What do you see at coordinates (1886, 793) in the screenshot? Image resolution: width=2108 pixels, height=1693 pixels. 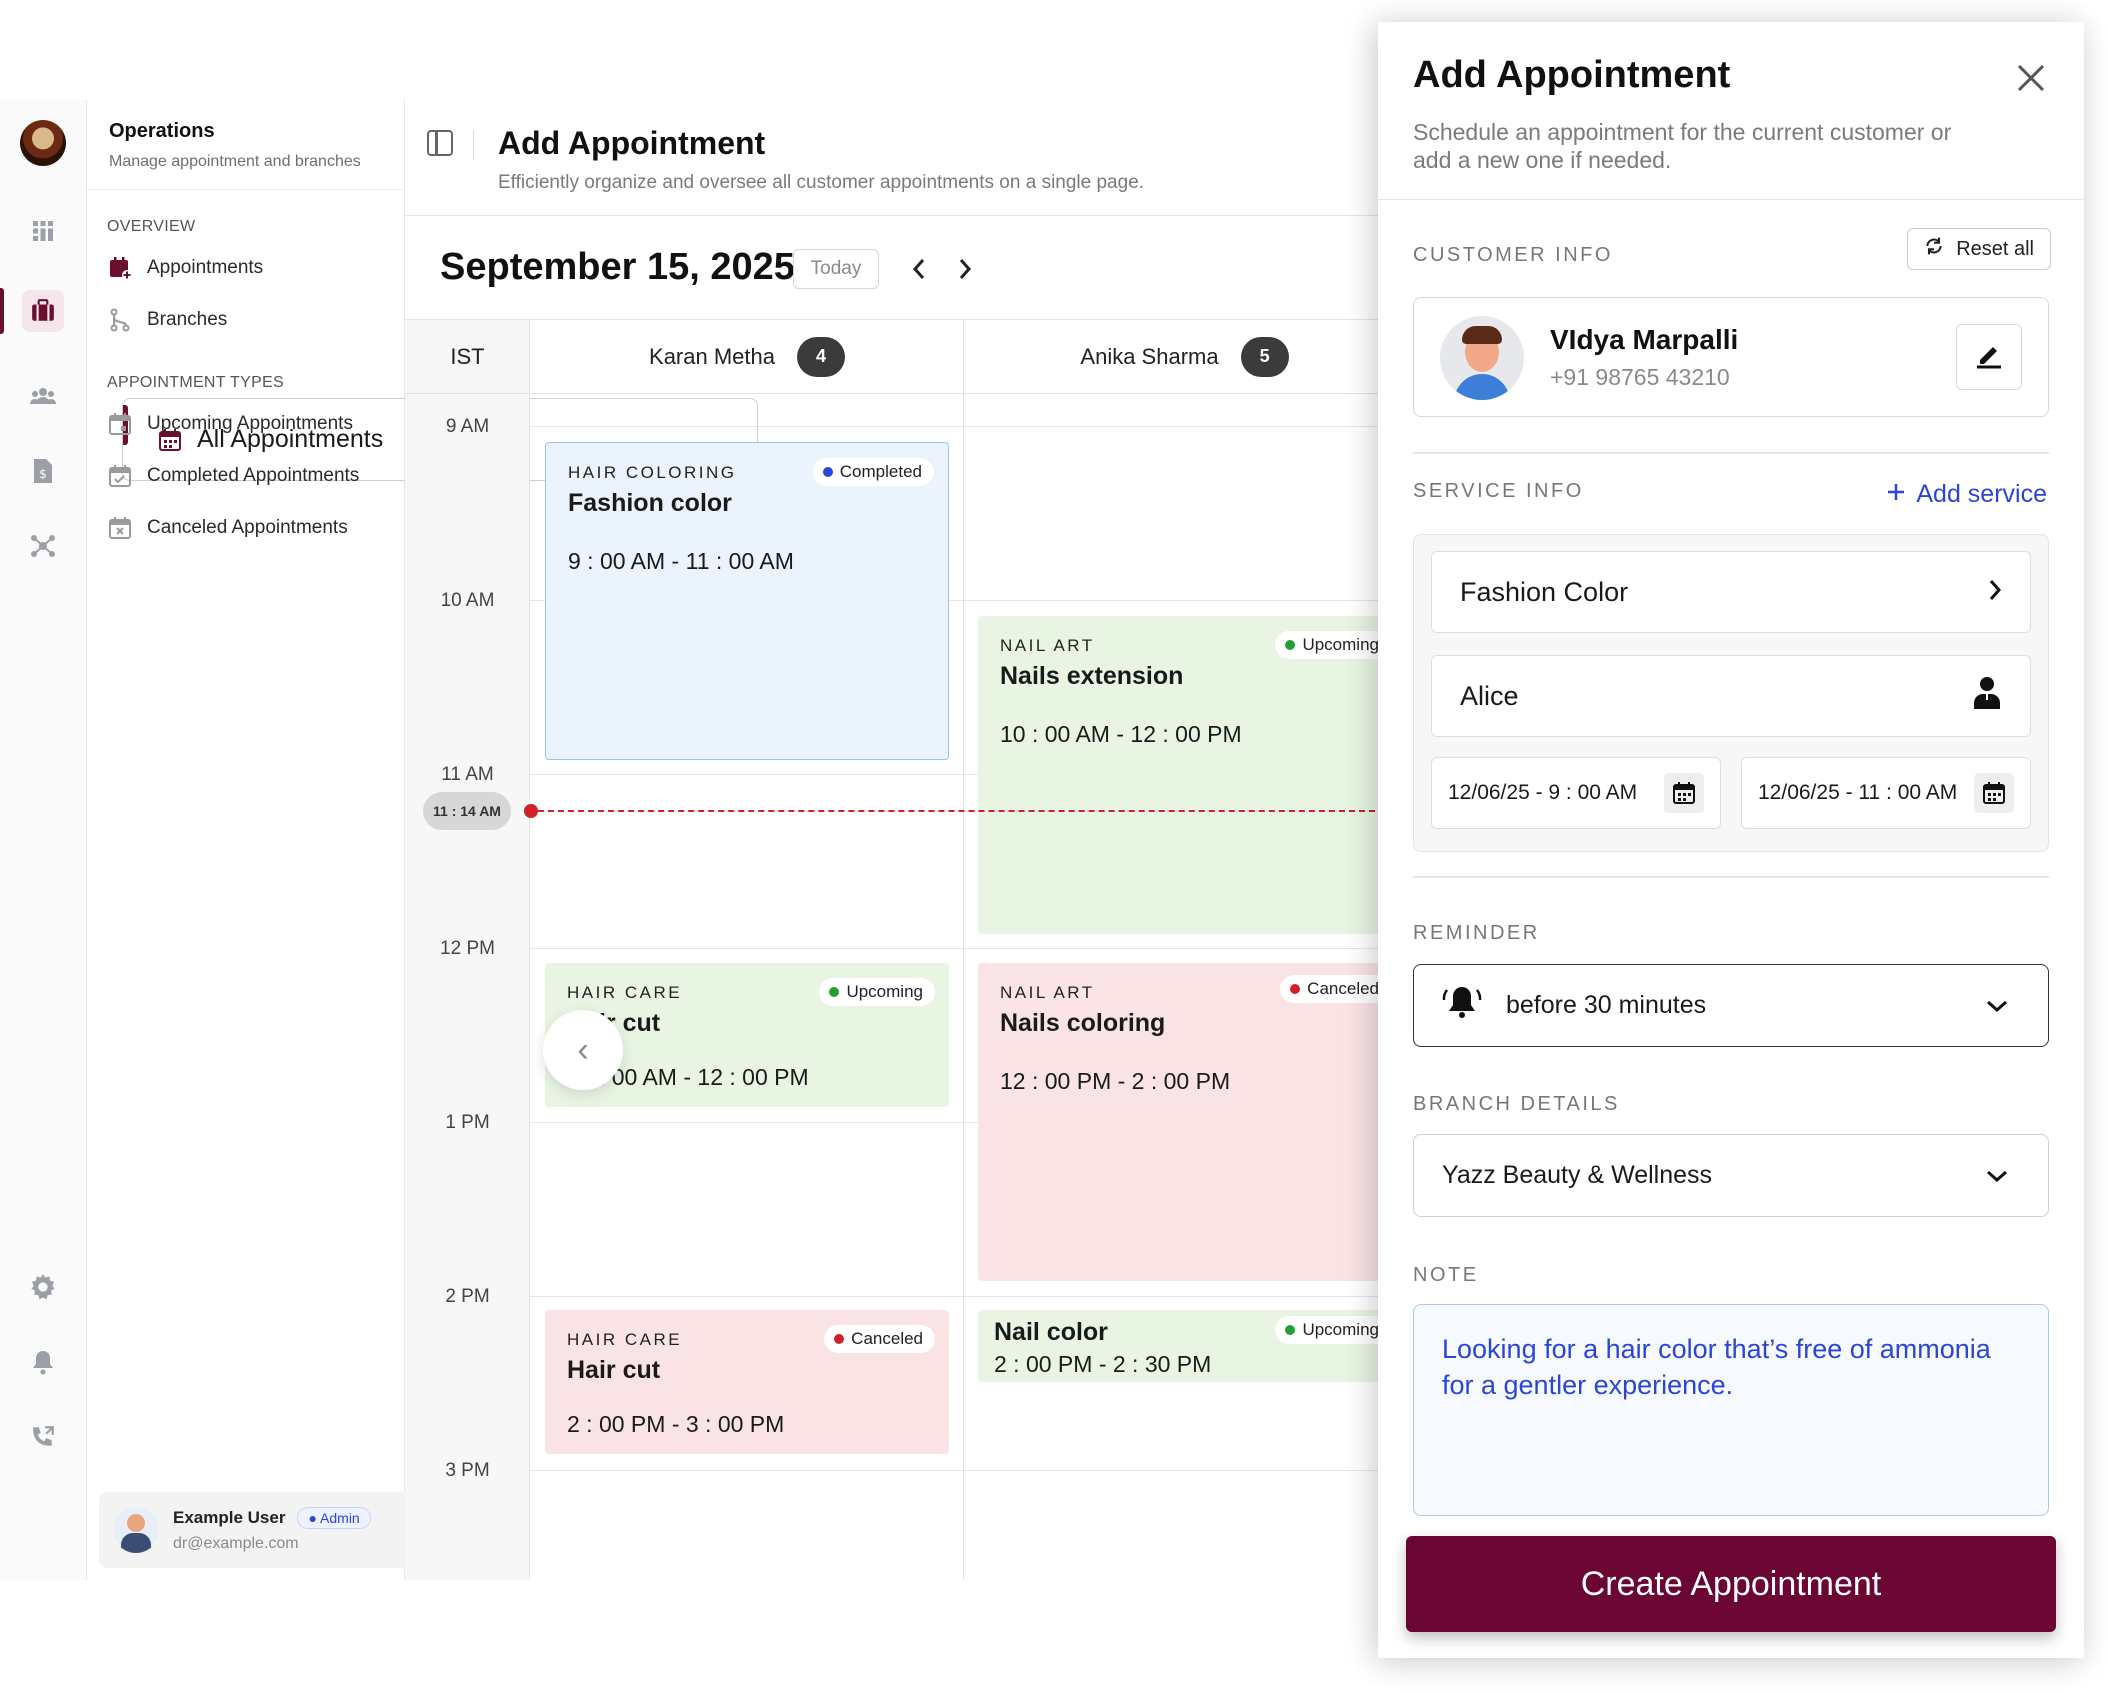 I see `end-datetime-field: 12/06/25 - 11 : 00 AM` at bounding box center [1886, 793].